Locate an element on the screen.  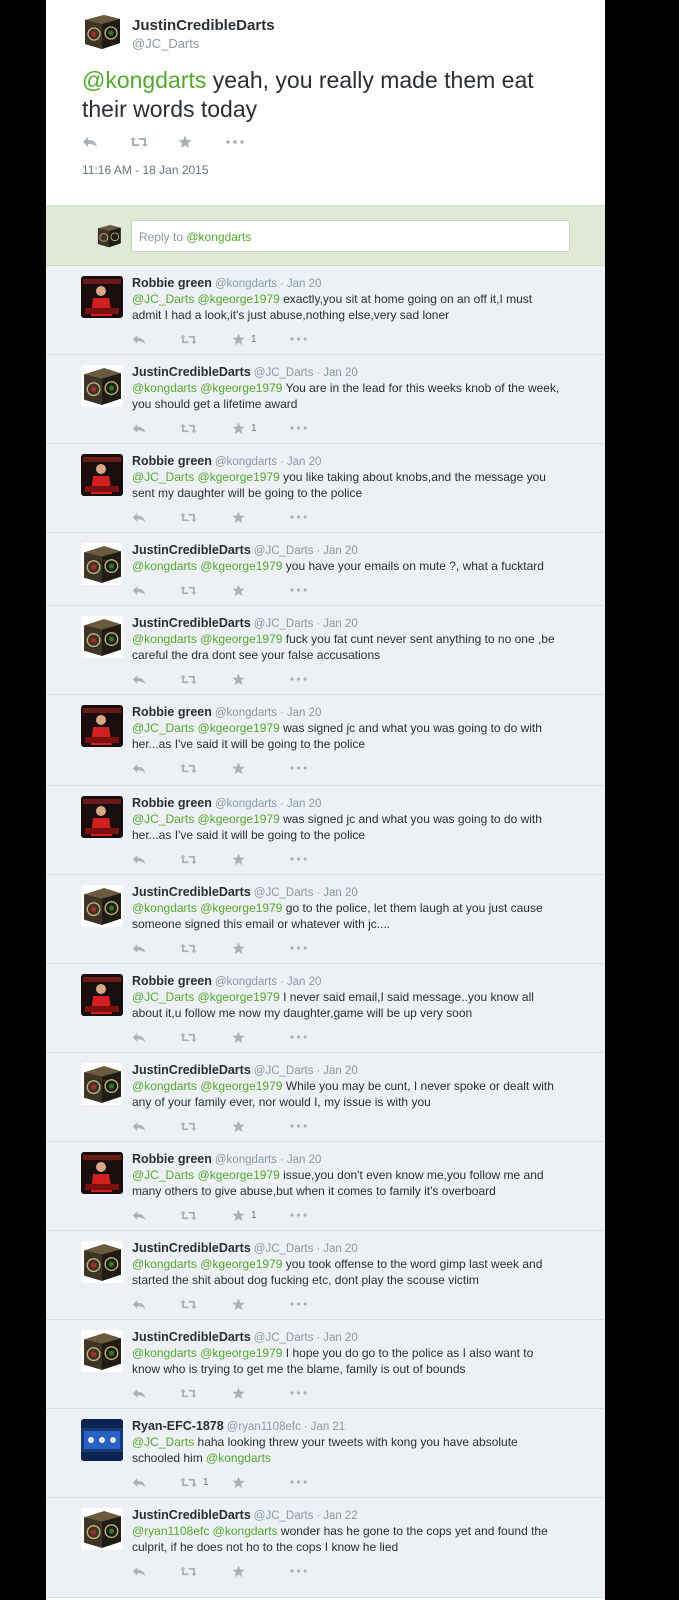
reply-input: Reply to @kongdarts is located at coordinates (350, 236).